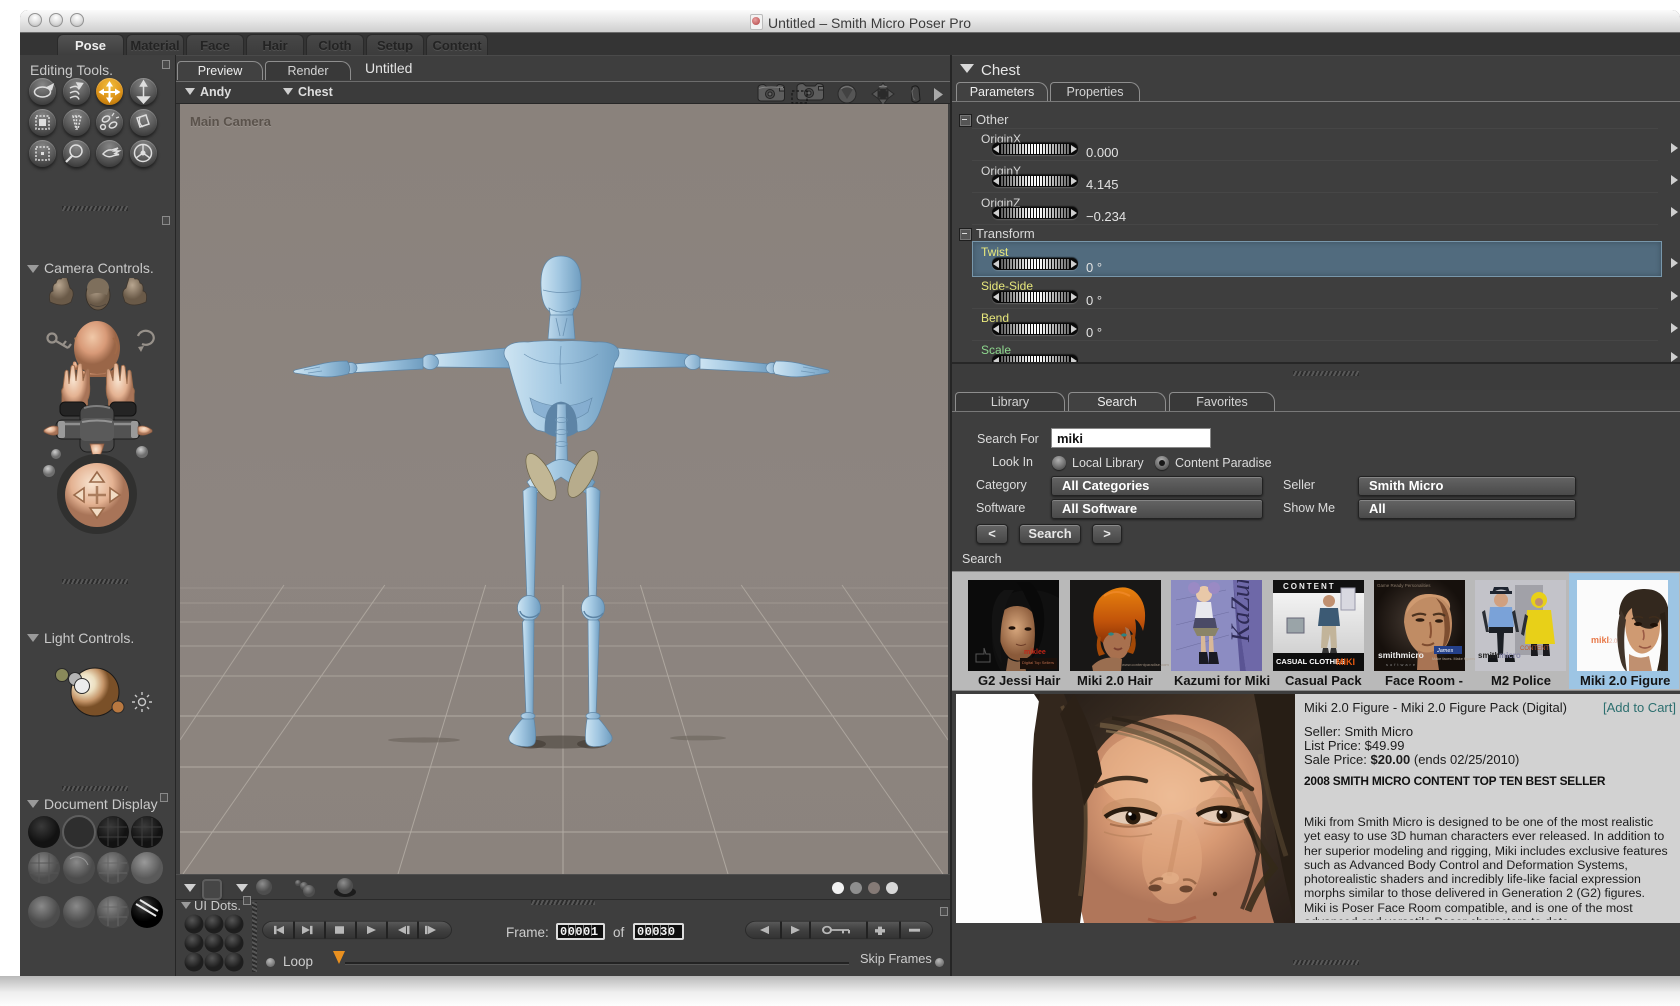 This screenshot has width=1680, height=1006. Describe the element at coordinates (1404, 585) in the screenshot. I see `svg-text: Game Ready Personalities` at that location.